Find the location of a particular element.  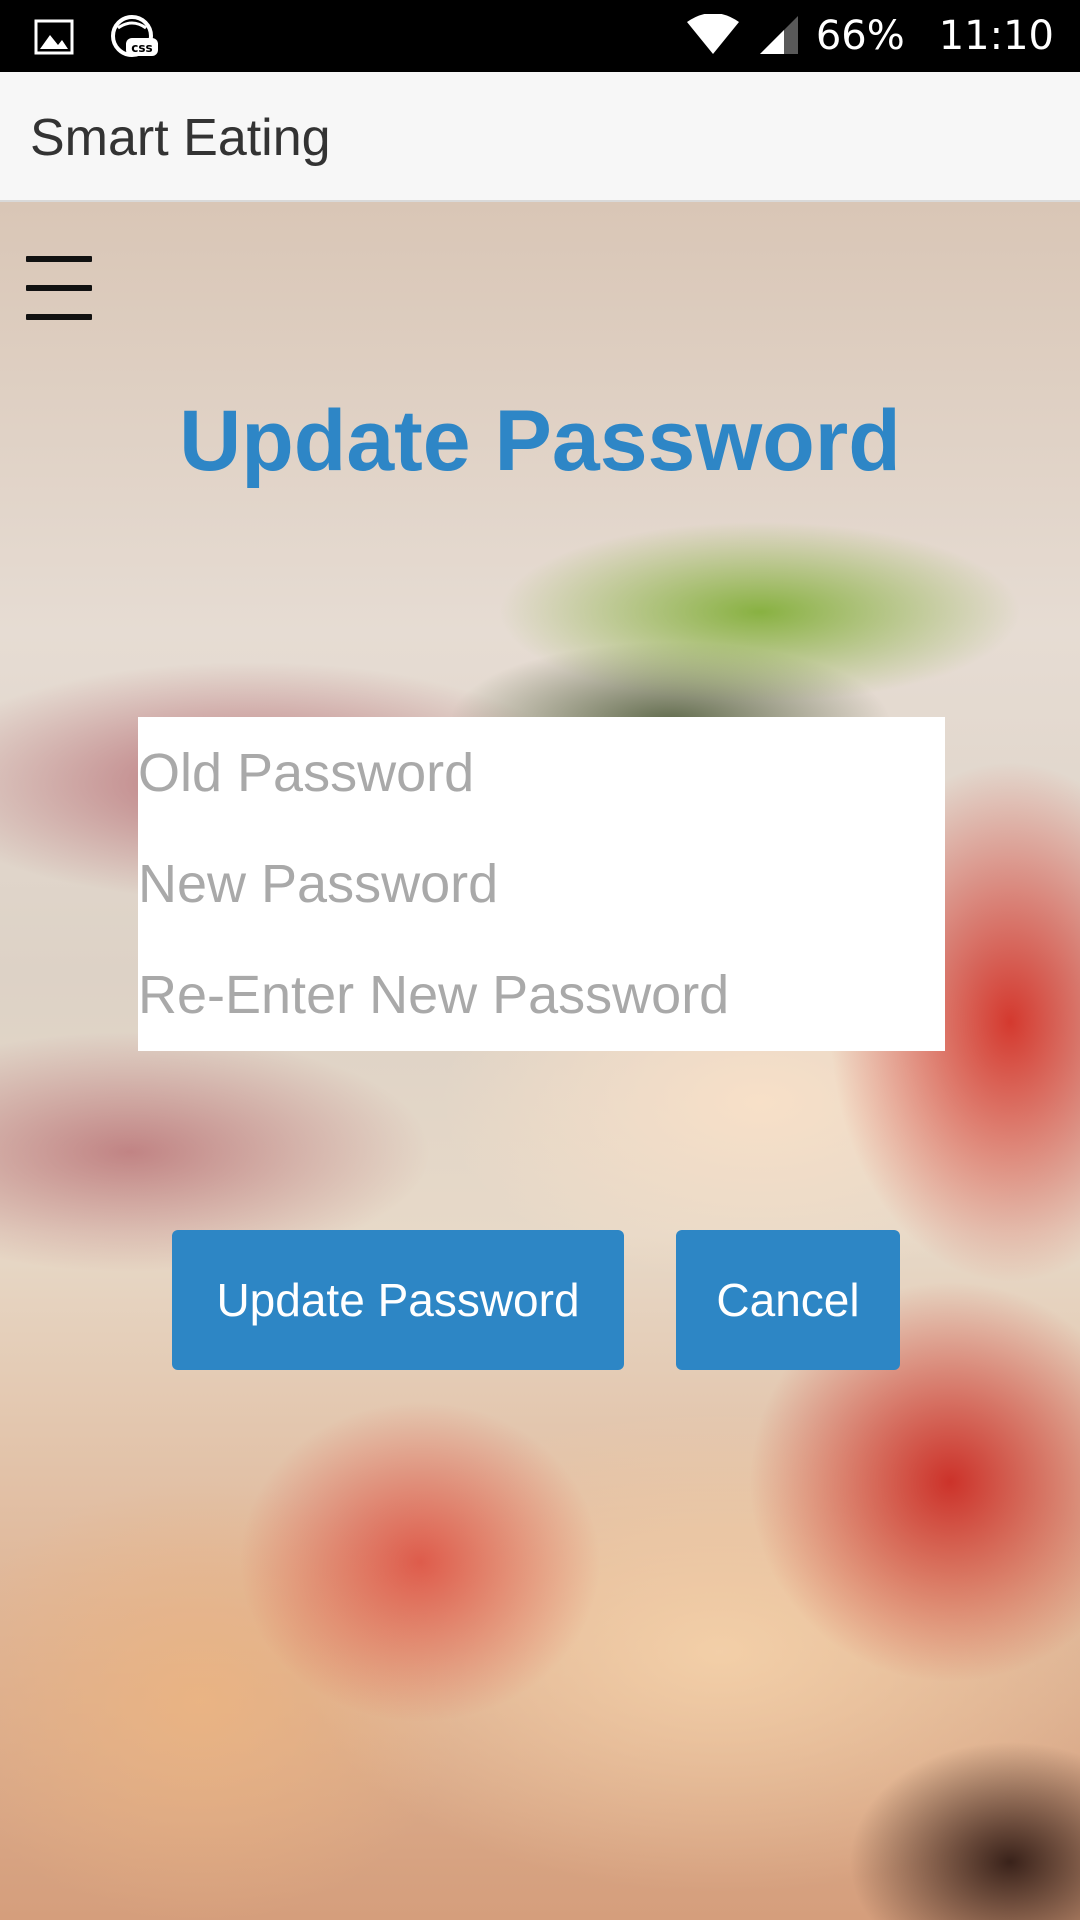

menu-bar-bottom is located at coordinates (59, 317).